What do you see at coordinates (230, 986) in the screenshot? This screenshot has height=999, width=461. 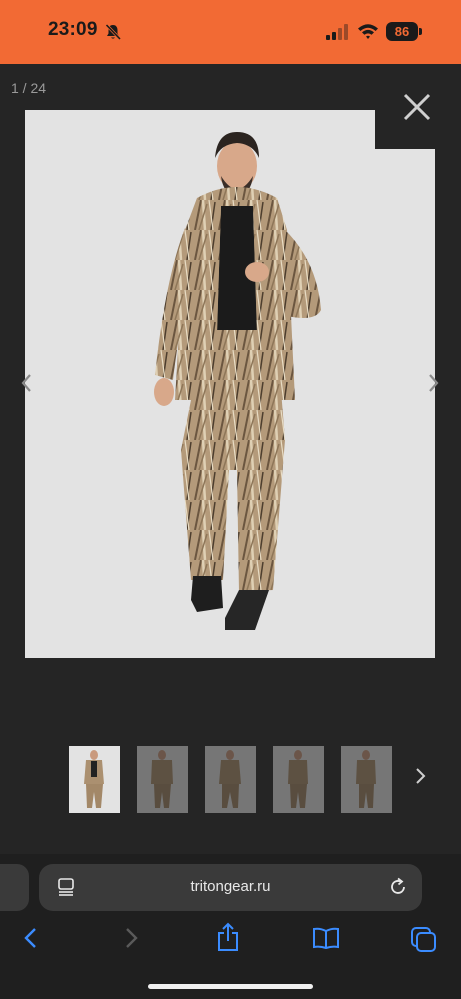 I see `home-indicator` at bounding box center [230, 986].